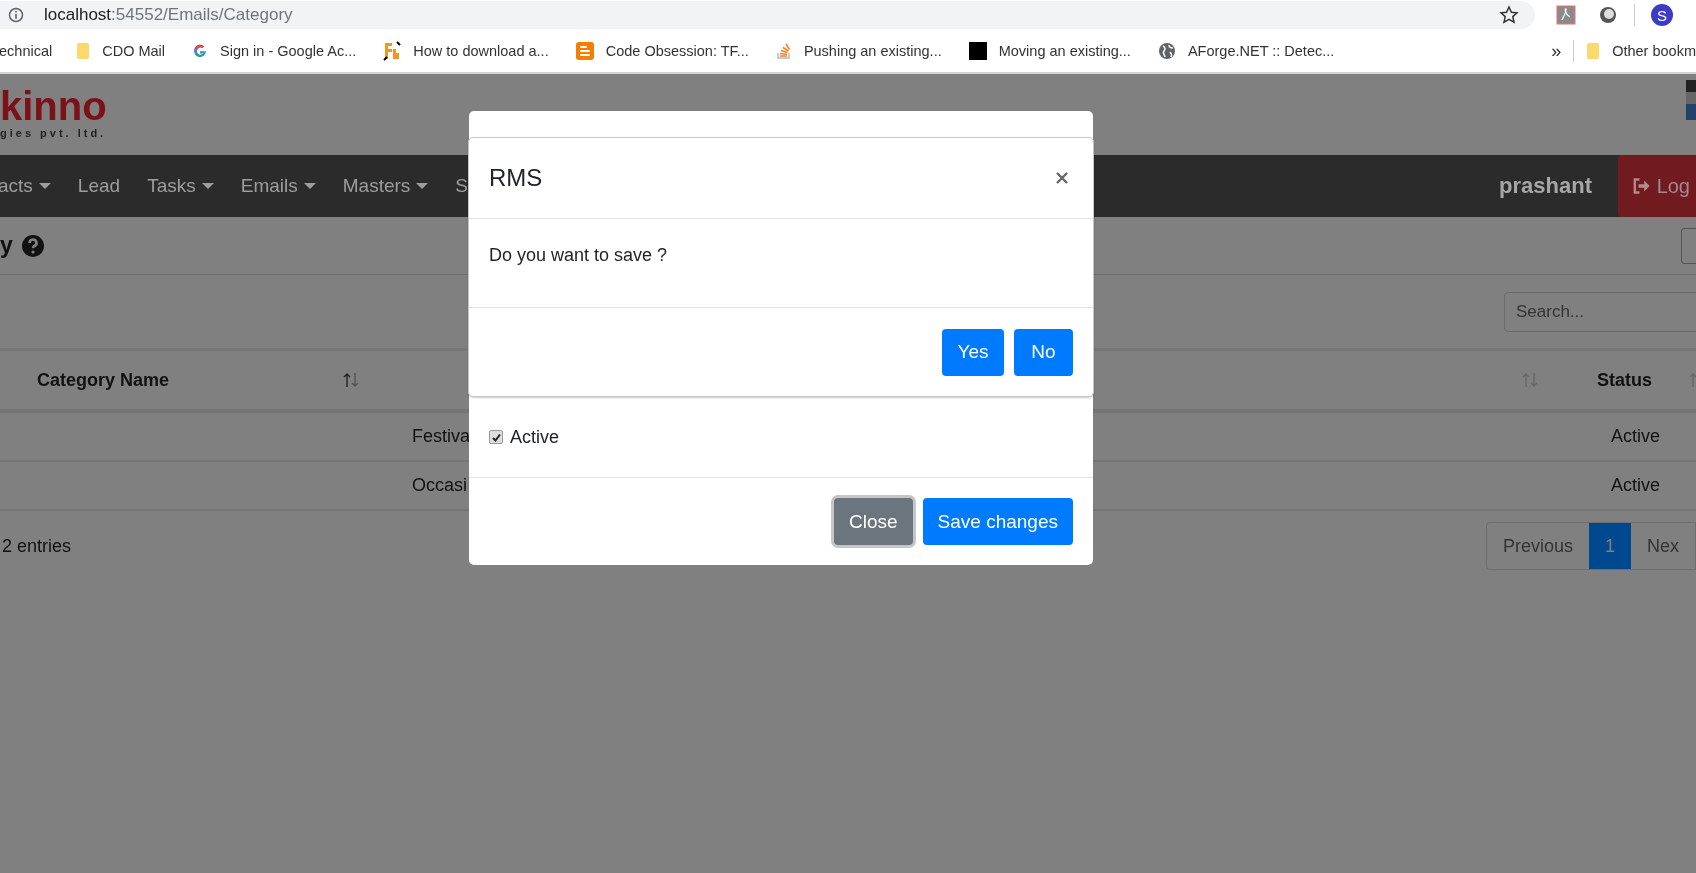 The width and height of the screenshot is (1696, 873). What do you see at coordinates (351, 380) in the screenshot?
I see `sort-icon` at bounding box center [351, 380].